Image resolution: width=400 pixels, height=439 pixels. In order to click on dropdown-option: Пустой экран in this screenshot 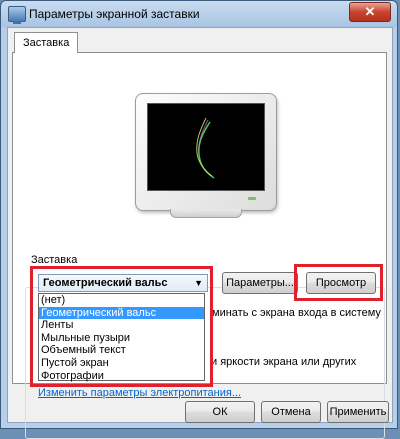, I will do `click(121, 363)`.